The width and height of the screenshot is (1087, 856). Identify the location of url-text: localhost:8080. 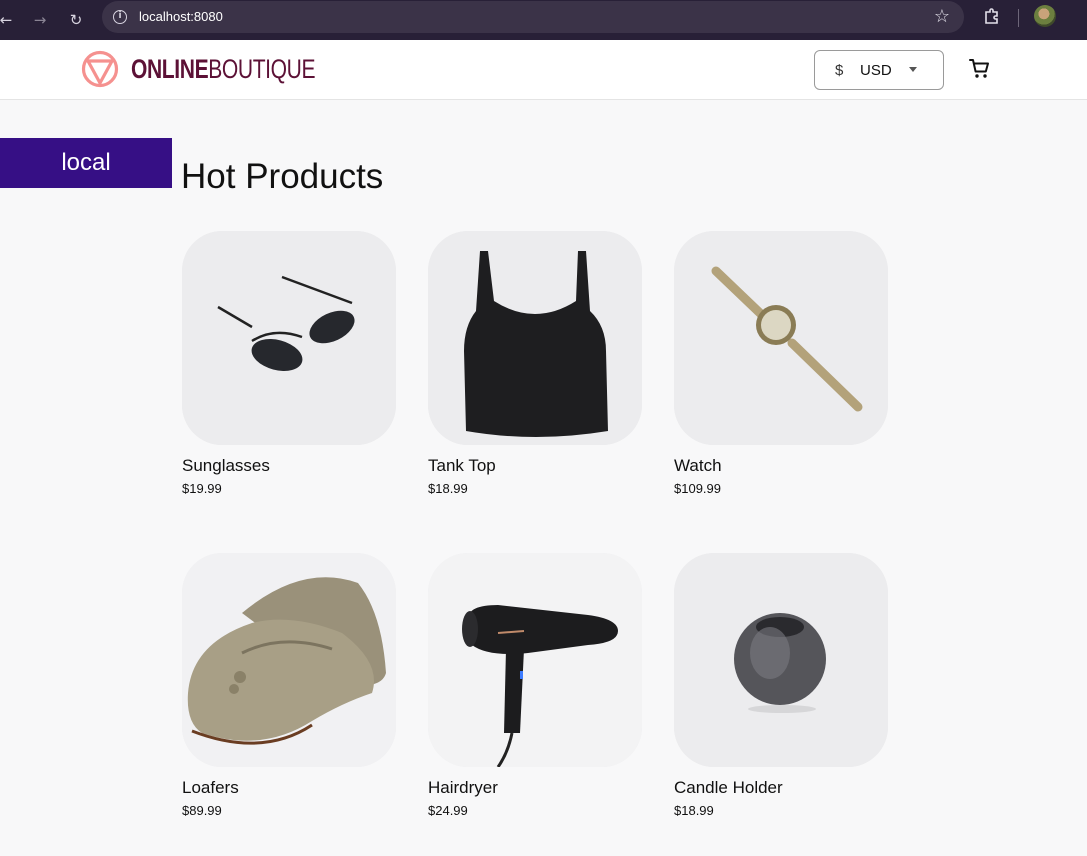
(181, 16).